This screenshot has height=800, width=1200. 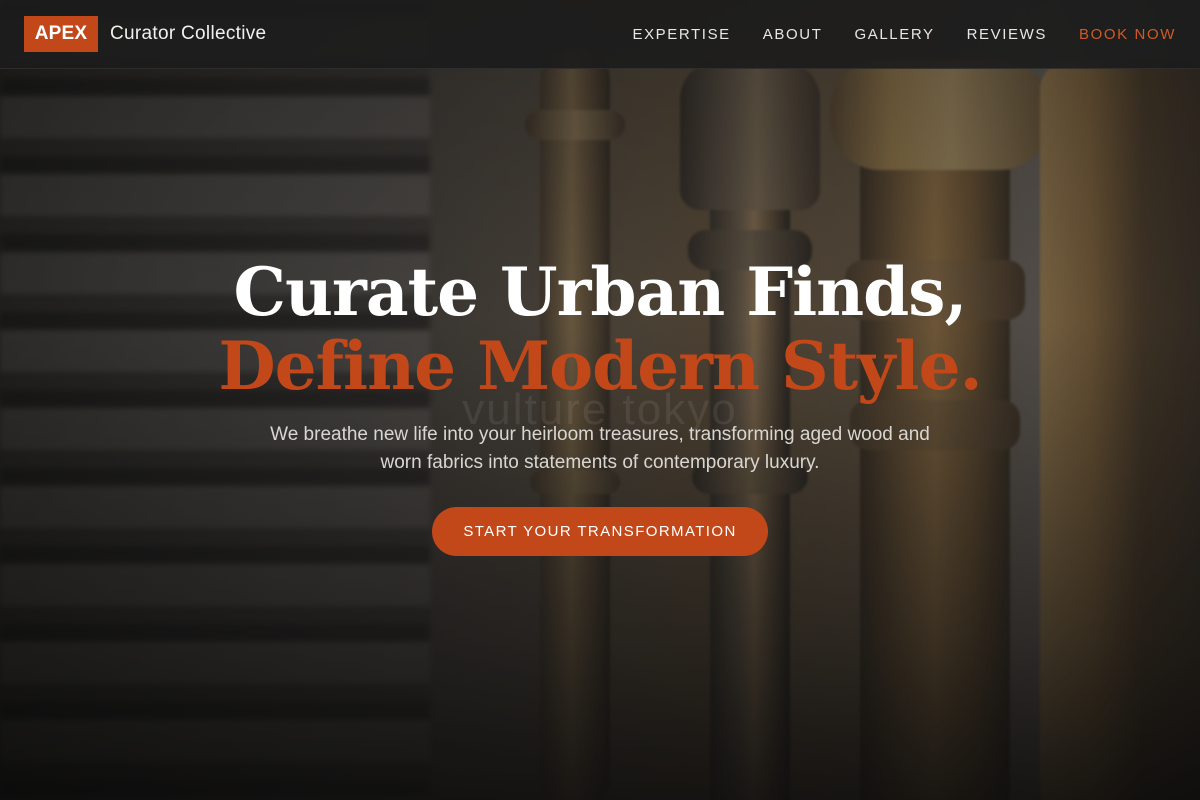 I want to click on nav-link-reviews: REVIEWS, so click(x=1007, y=34).